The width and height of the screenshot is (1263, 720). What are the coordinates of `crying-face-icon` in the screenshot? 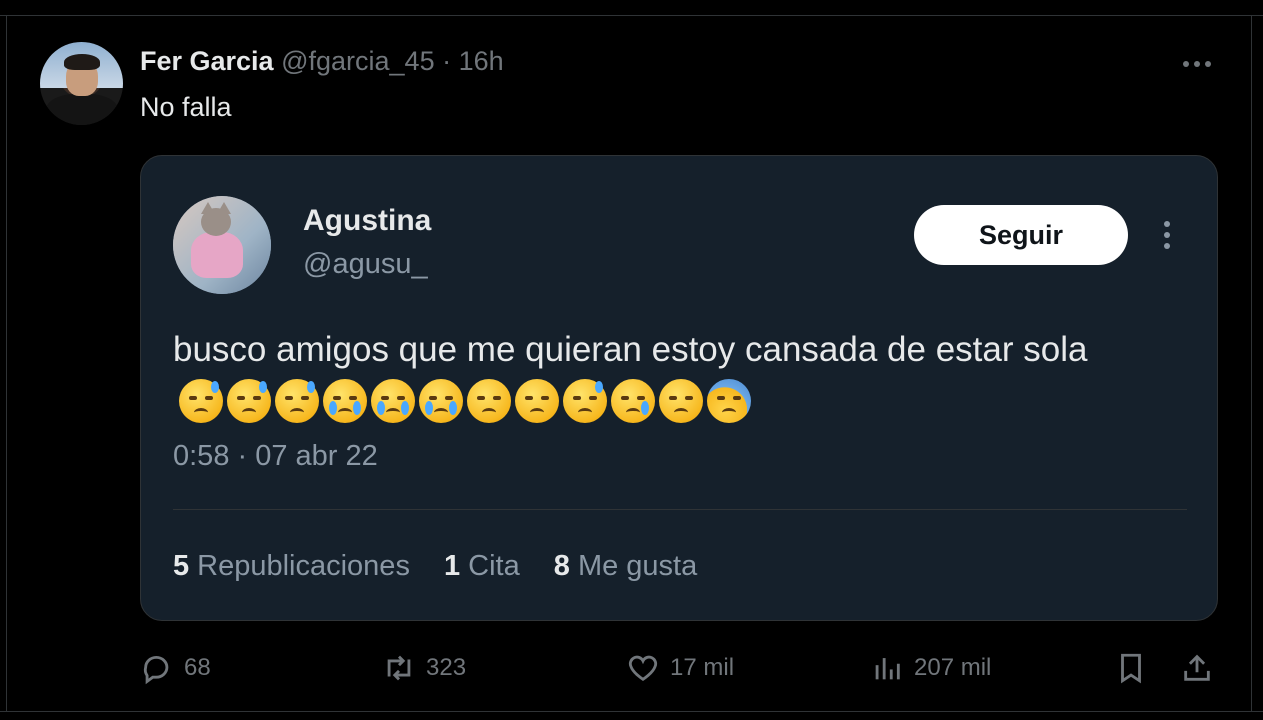 It's located at (633, 400).